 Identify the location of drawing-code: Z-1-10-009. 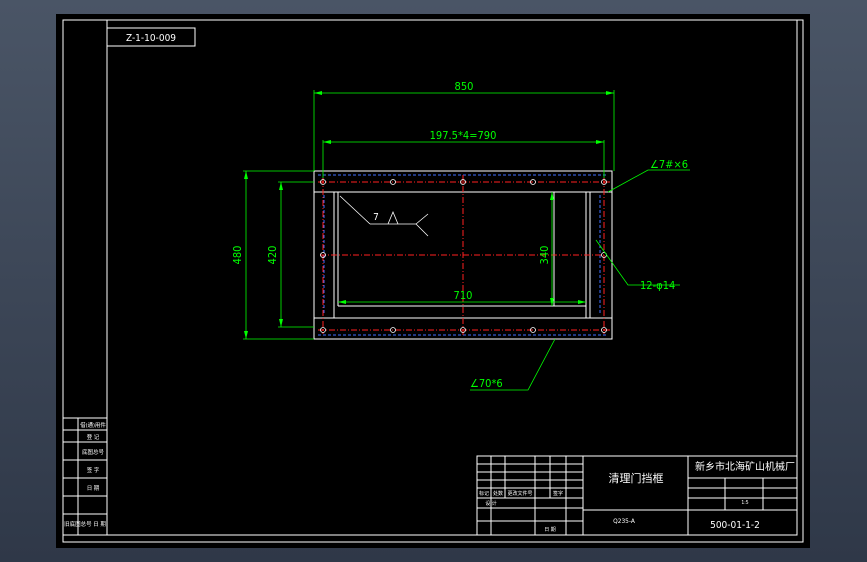
(151, 38).